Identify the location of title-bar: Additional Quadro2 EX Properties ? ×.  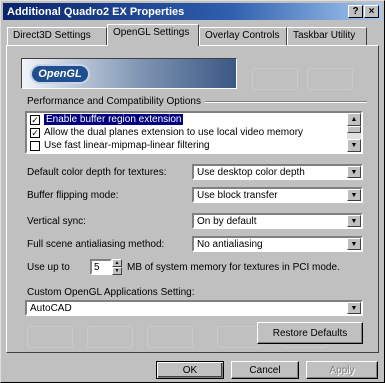
(192, 11).